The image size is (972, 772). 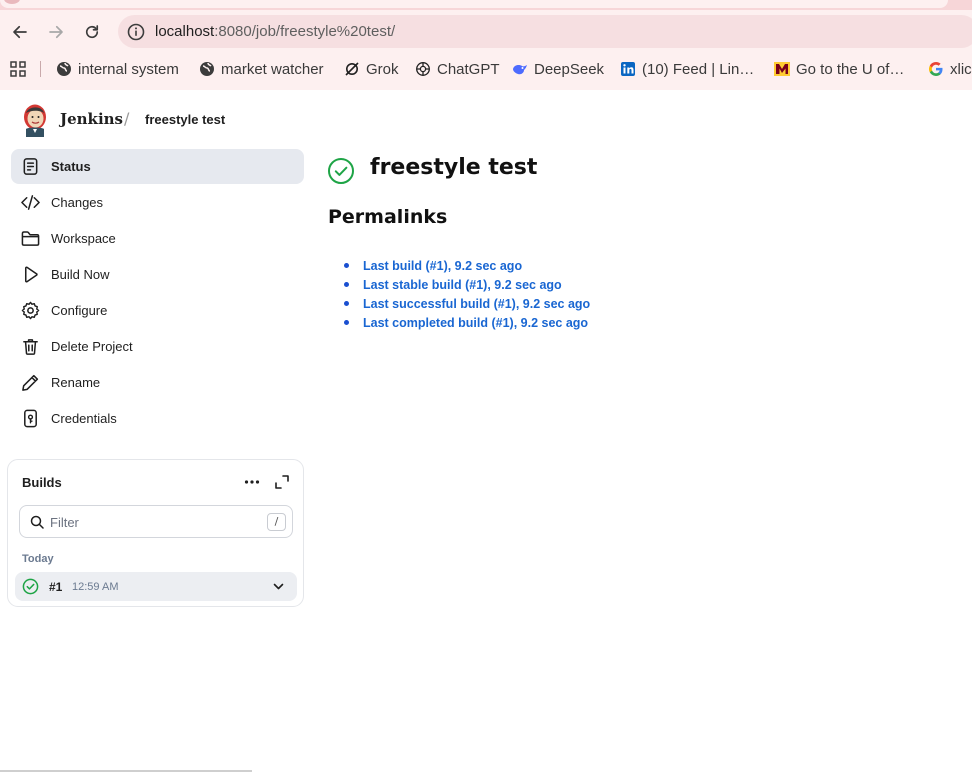 I want to click on expand-icon, so click(x=282, y=482).